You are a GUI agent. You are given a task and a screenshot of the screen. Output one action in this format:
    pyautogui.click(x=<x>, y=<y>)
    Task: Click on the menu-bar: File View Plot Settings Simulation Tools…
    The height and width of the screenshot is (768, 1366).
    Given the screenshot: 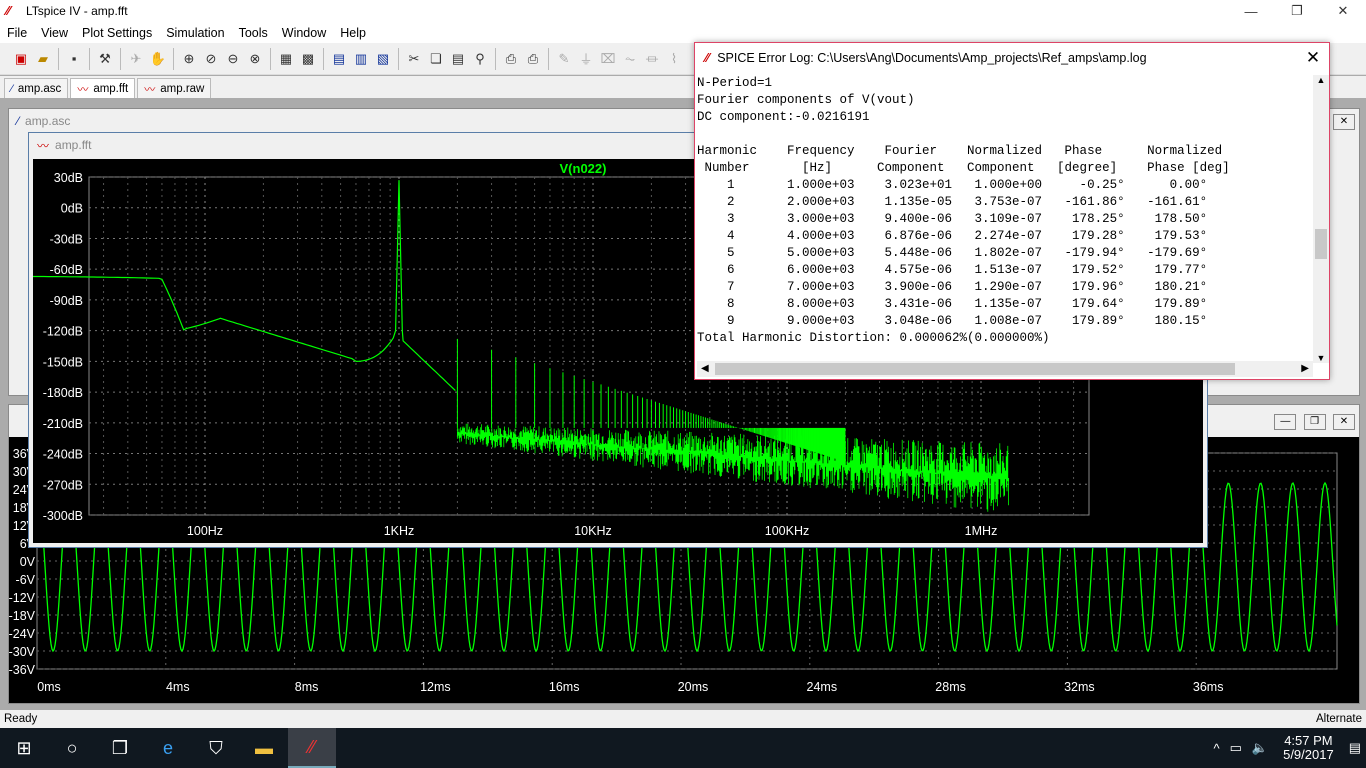 What is the action you would take?
    pyautogui.click(x=683, y=32)
    